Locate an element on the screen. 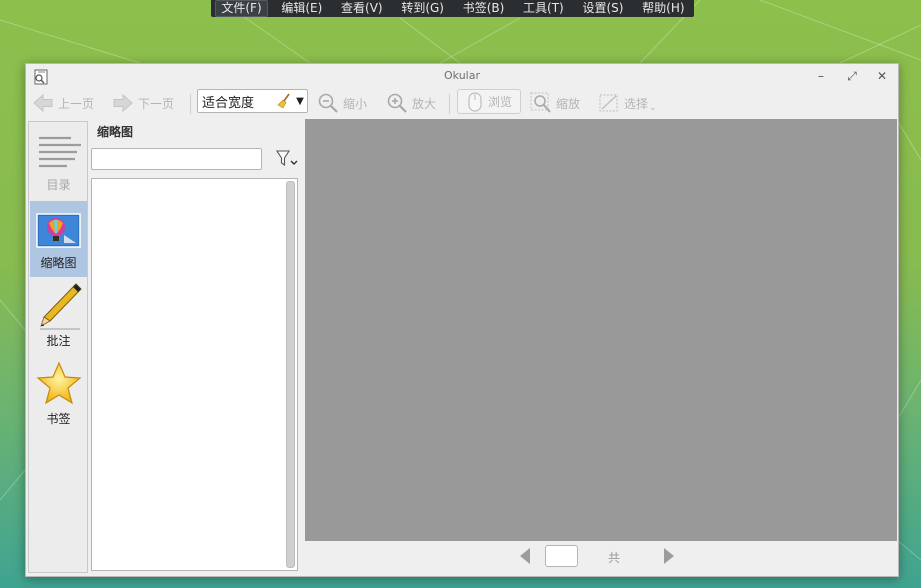  page-navigation-bar: 共 is located at coordinates (601, 558).